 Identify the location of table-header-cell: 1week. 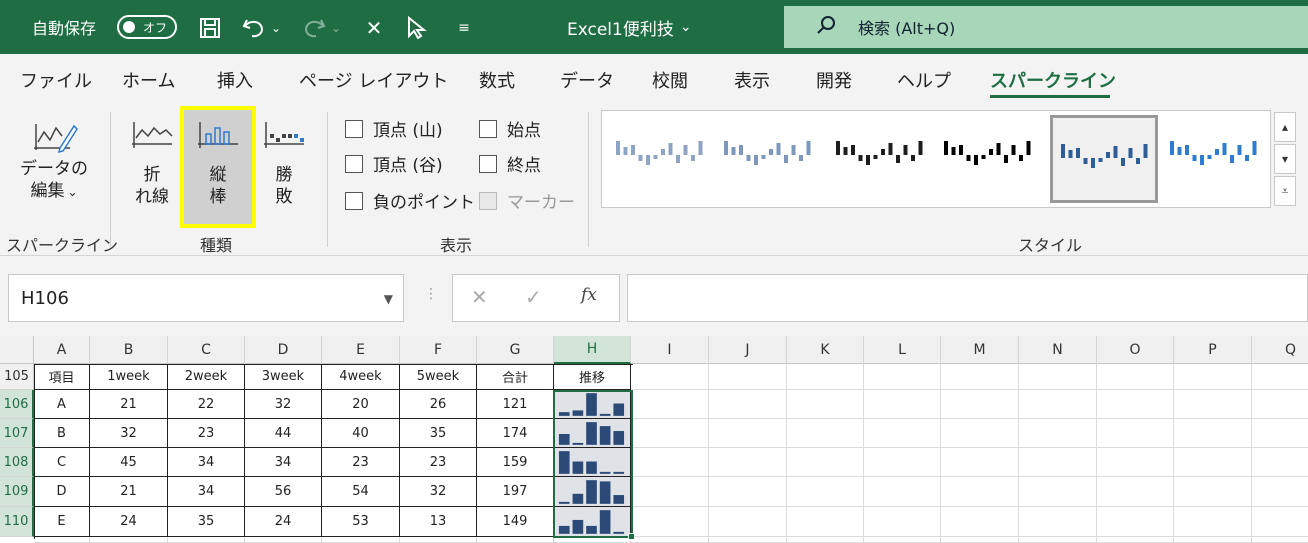
(129, 377).